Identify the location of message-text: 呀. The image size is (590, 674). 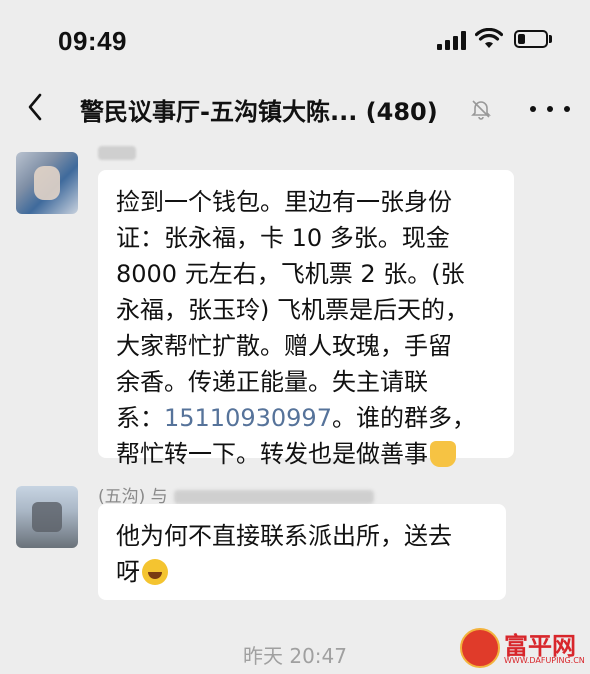
(128, 572).